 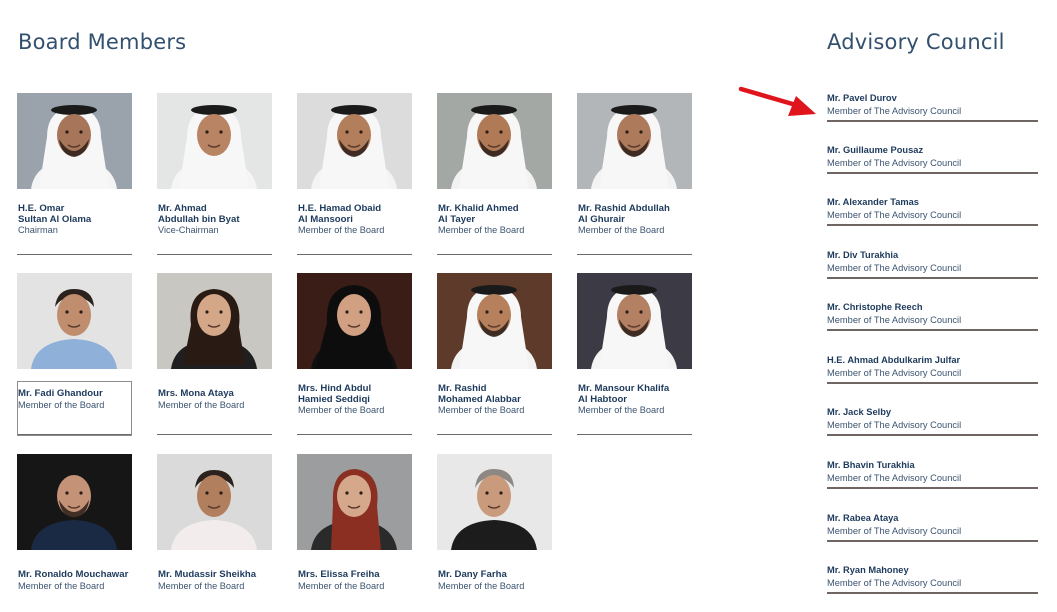 I want to click on advisory-member-name: Mr. Christophe Reech, so click(x=875, y=307).